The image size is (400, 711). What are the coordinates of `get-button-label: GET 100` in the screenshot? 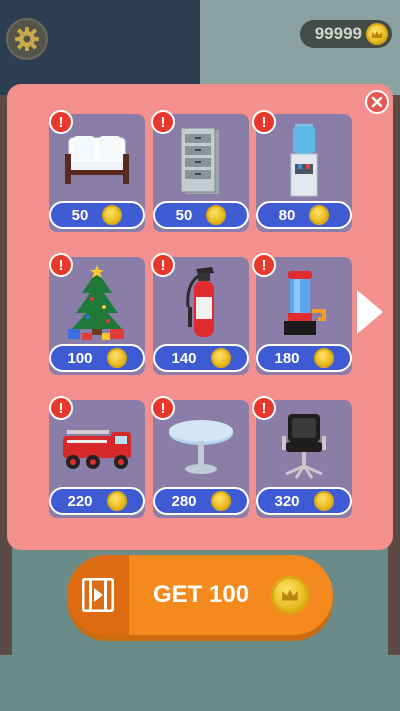 It's located at (201, 594).